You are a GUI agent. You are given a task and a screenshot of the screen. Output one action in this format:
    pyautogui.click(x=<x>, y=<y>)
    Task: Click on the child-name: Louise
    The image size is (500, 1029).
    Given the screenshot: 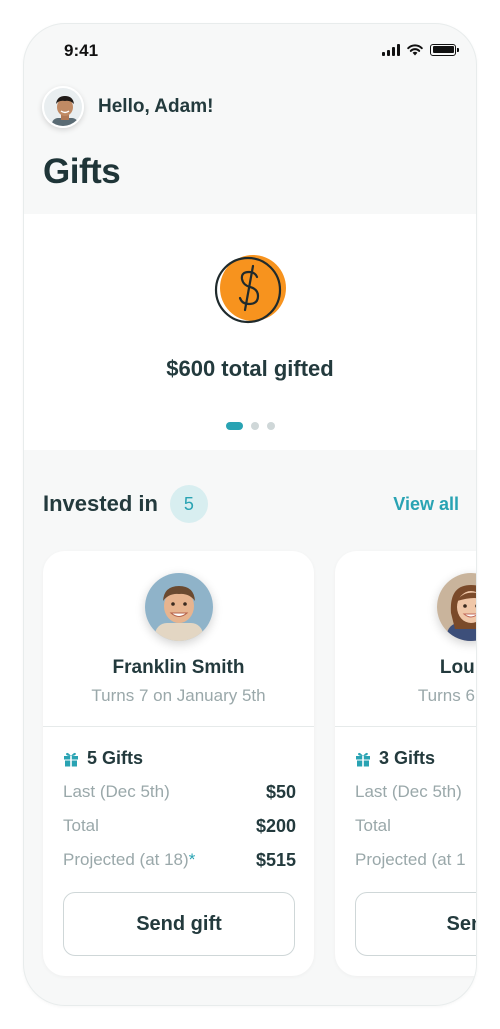 What is the action you would take?
    pyautogui.click(x=457, y=667)
    